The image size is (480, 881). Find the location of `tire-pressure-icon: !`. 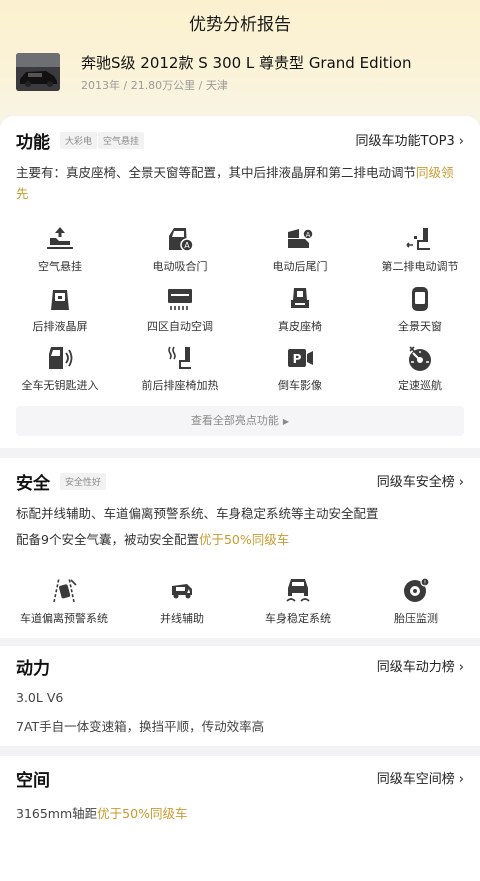

tire-pressure-icon: ! is located at coordinates (416, 590).